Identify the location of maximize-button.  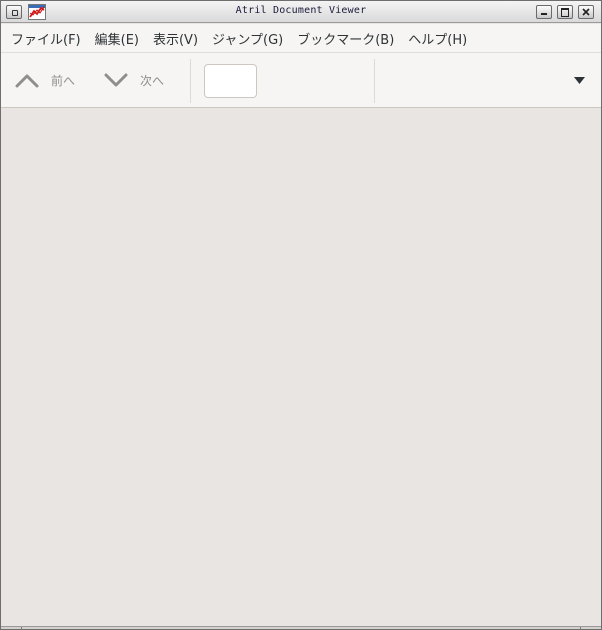
(565, 12).